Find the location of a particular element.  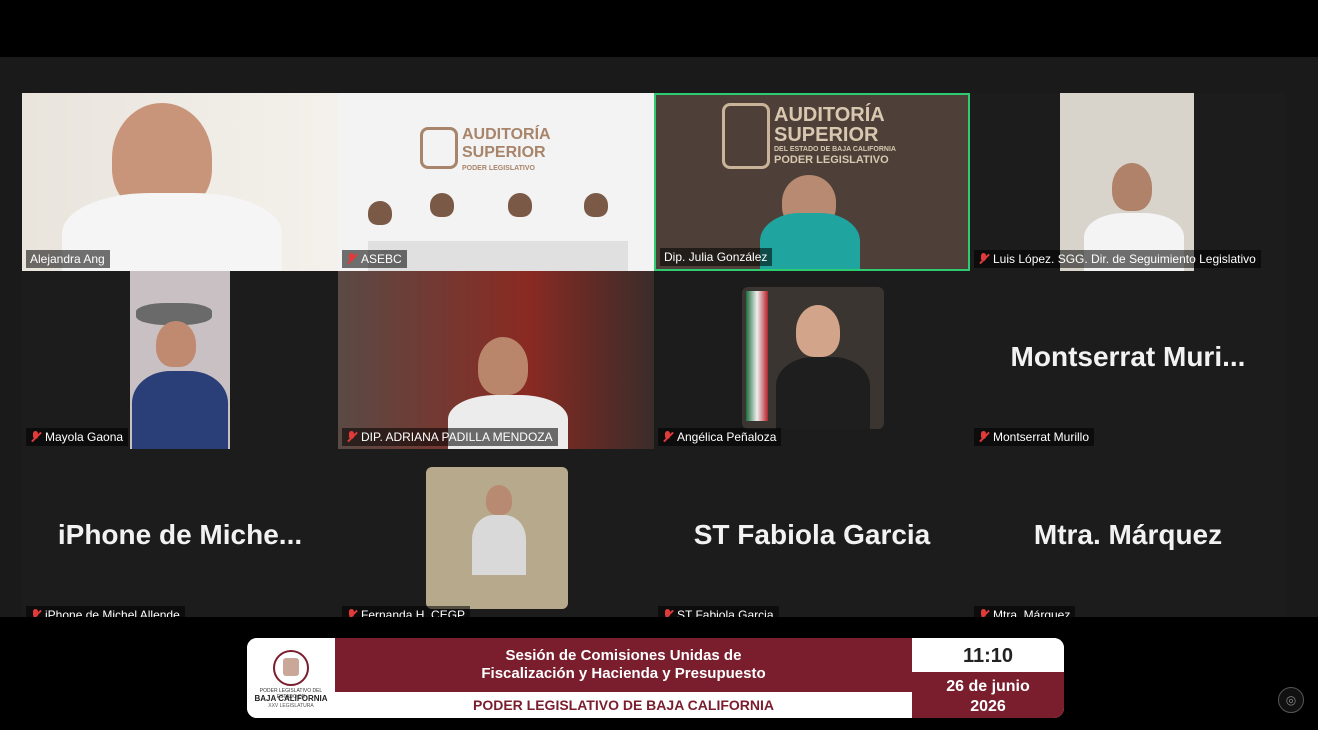

participant-coat is located at coordinates (499, 545).